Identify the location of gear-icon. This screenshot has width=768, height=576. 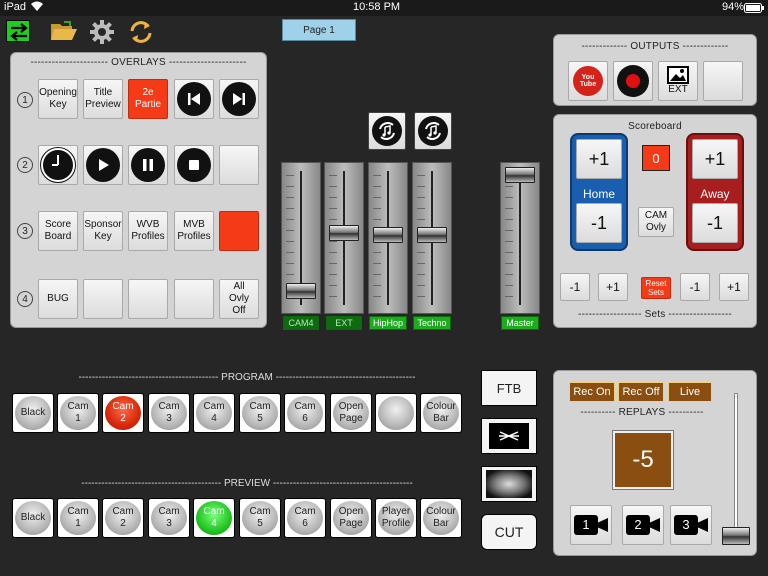
(102, 32).